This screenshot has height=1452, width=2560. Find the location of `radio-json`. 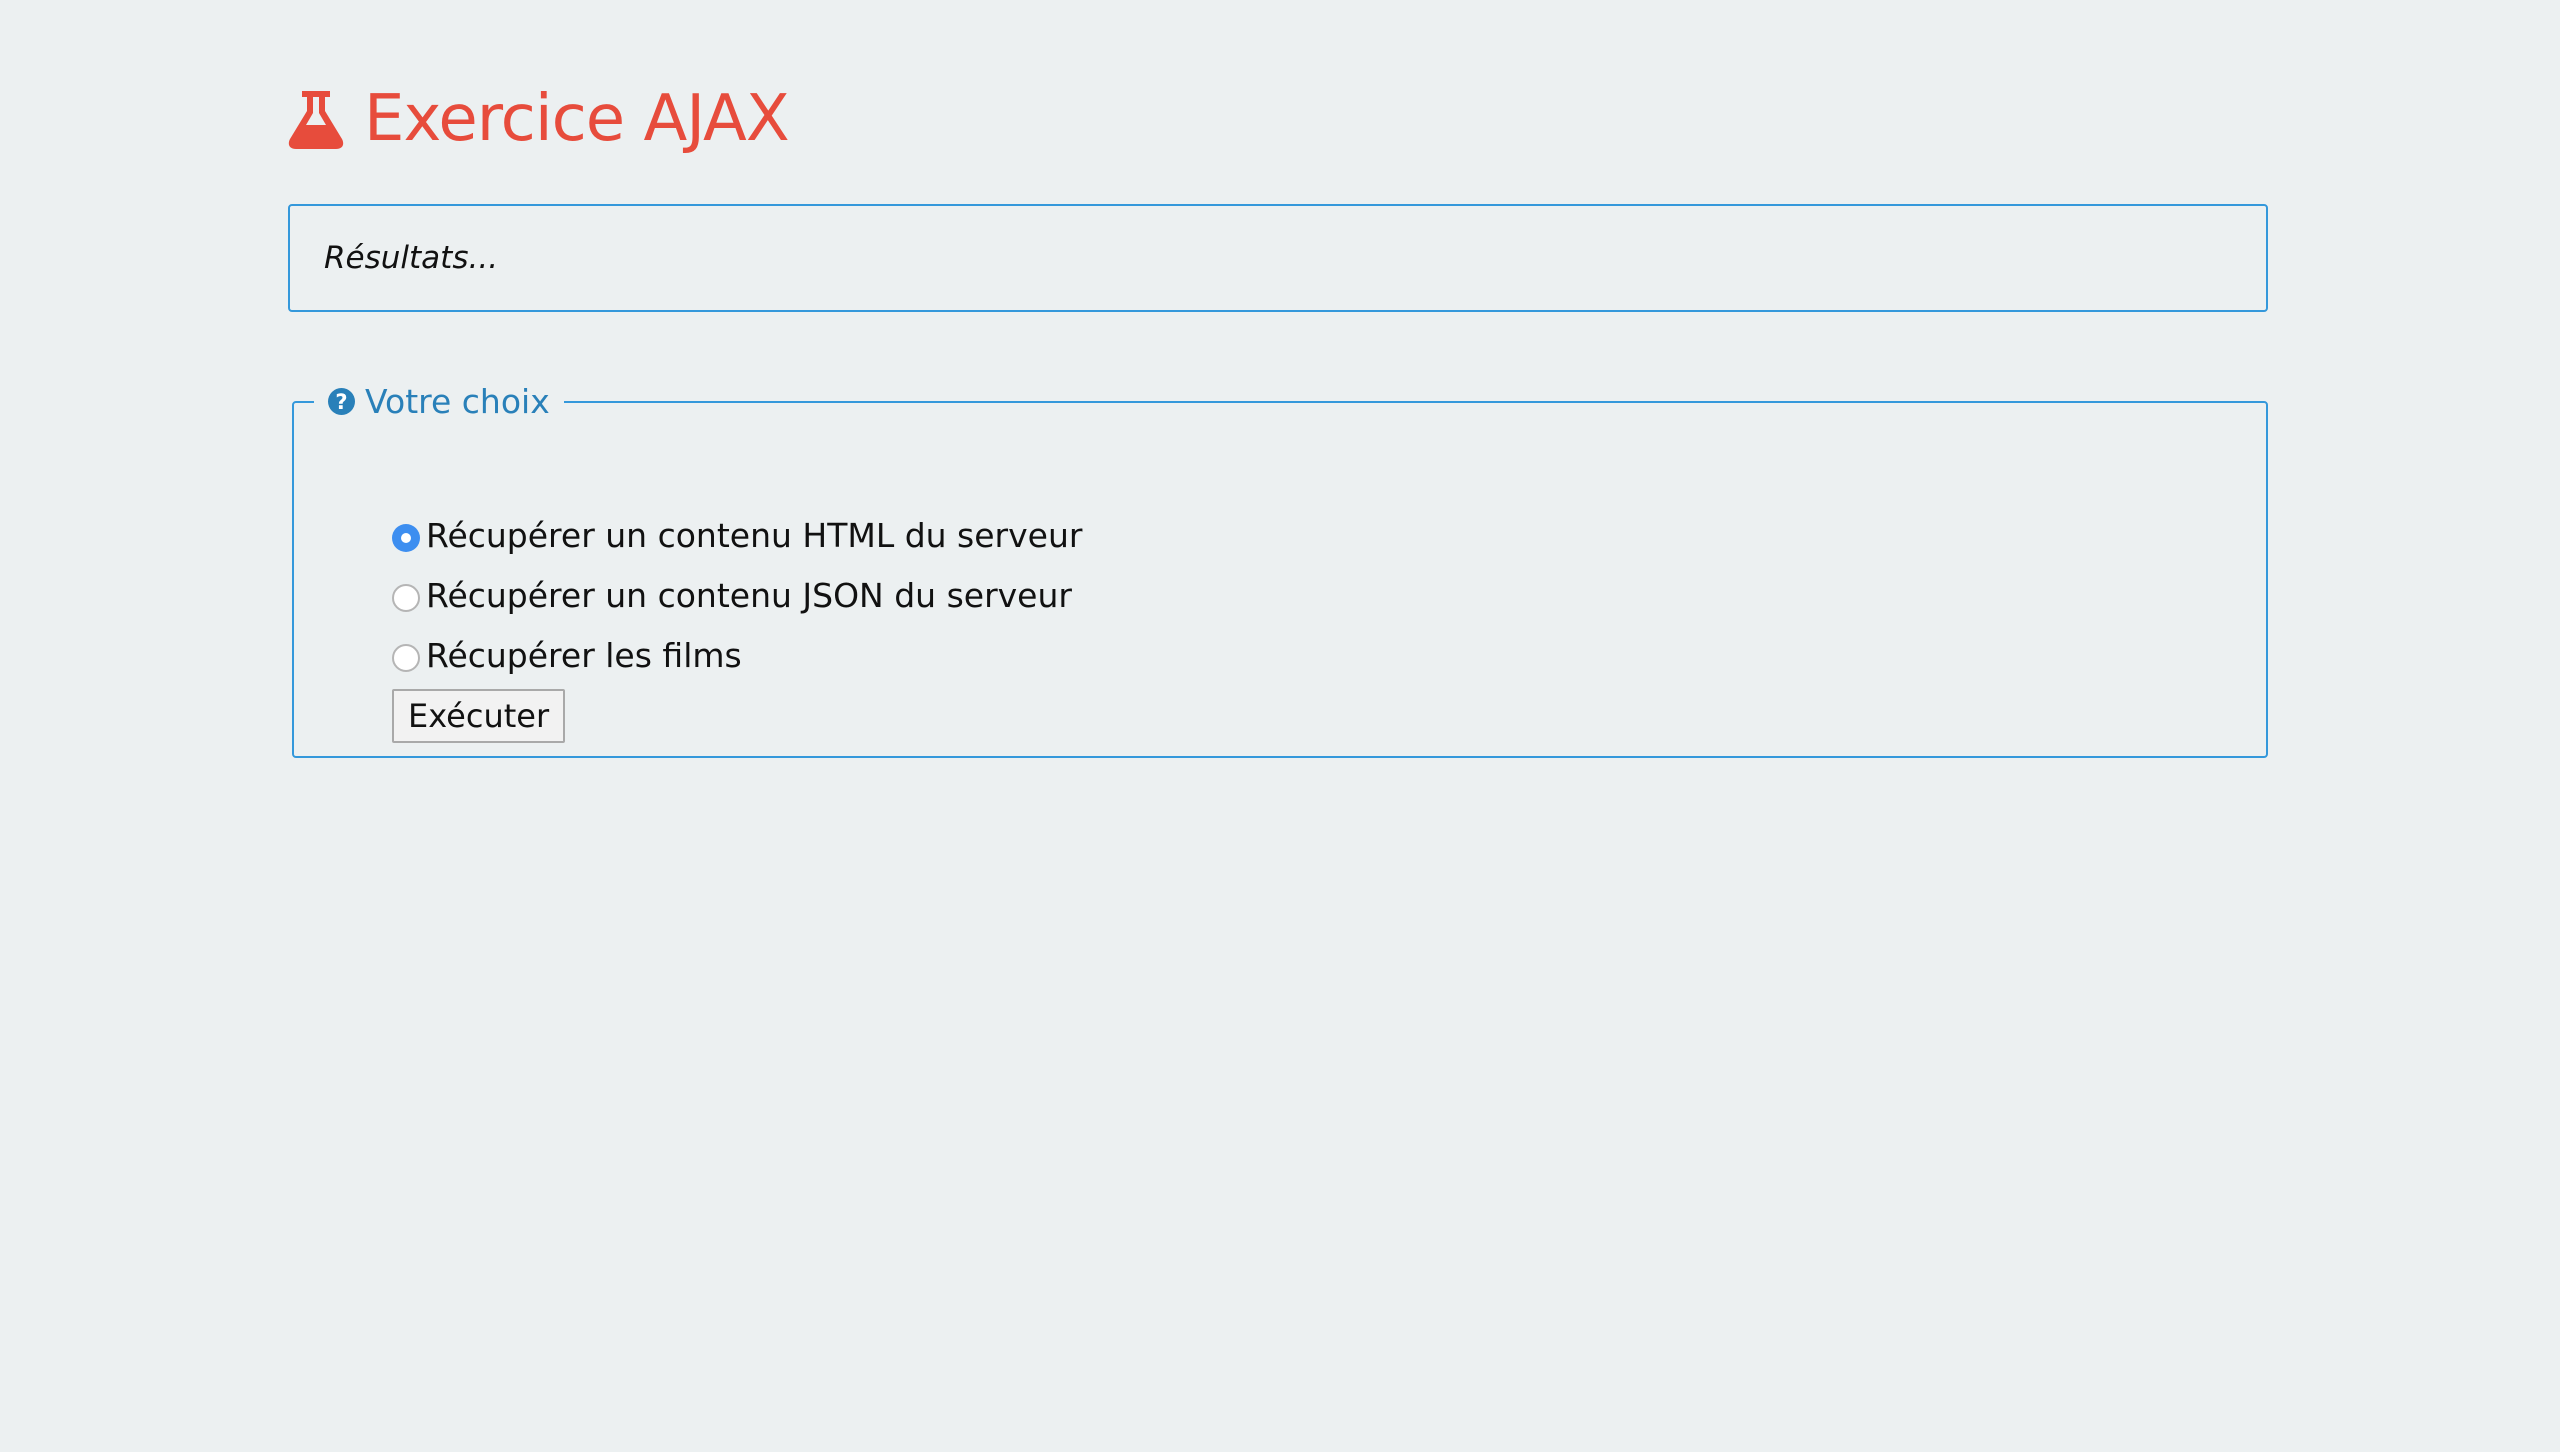

radio-json is located at coordinates (406, 598).